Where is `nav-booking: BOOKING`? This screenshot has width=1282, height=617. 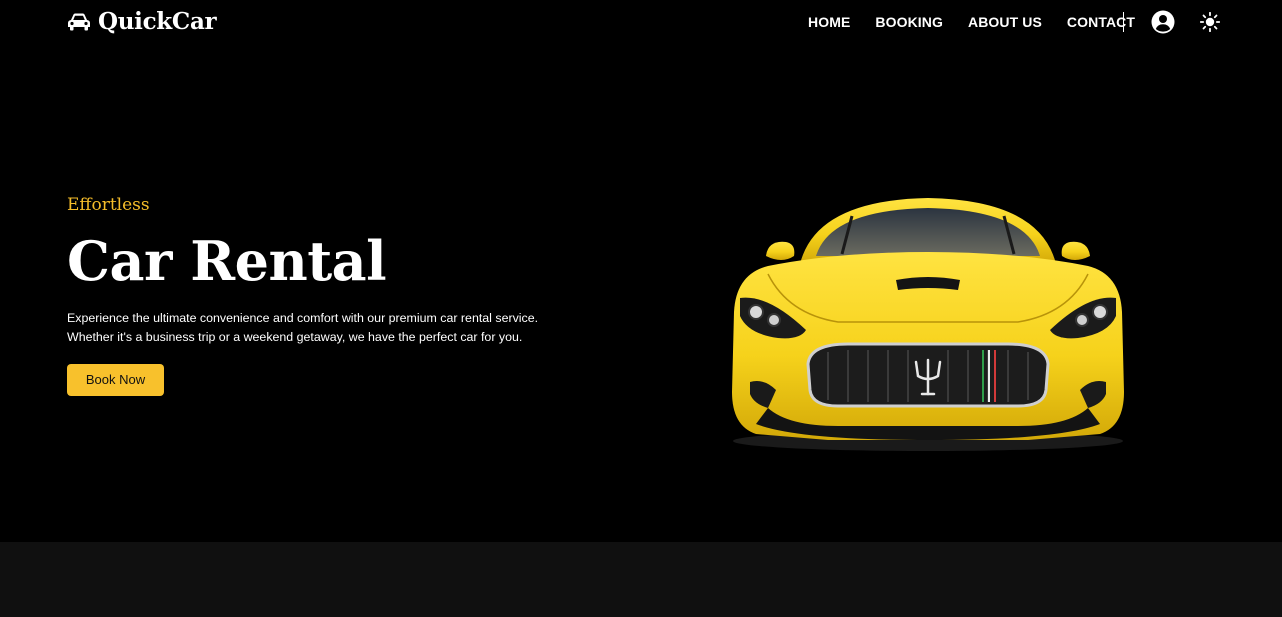
nav-booking: BOOKING is located at coordinates (909, 22).